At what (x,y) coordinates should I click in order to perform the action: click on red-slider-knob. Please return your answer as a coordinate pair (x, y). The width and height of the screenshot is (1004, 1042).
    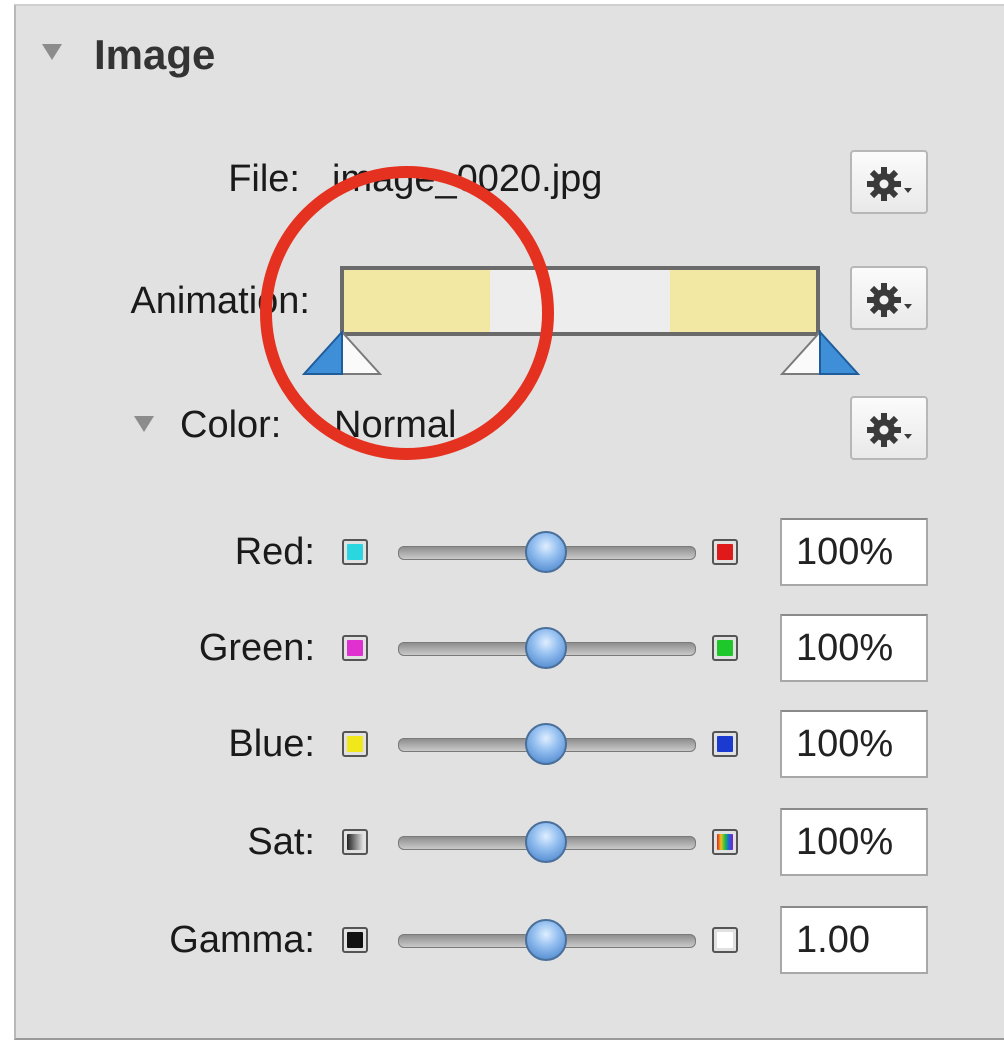
    Looking at the image, I should click on (546, 552).